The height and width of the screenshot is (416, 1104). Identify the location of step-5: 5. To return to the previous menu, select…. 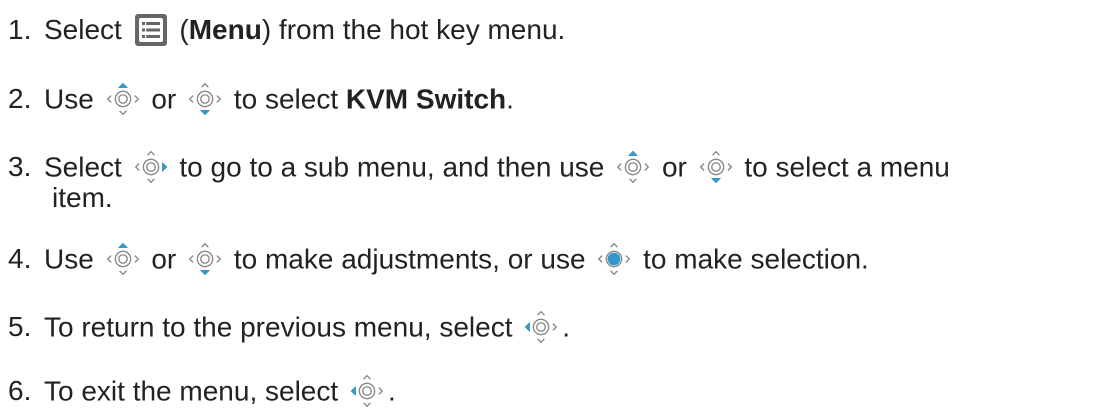
(556, 329).